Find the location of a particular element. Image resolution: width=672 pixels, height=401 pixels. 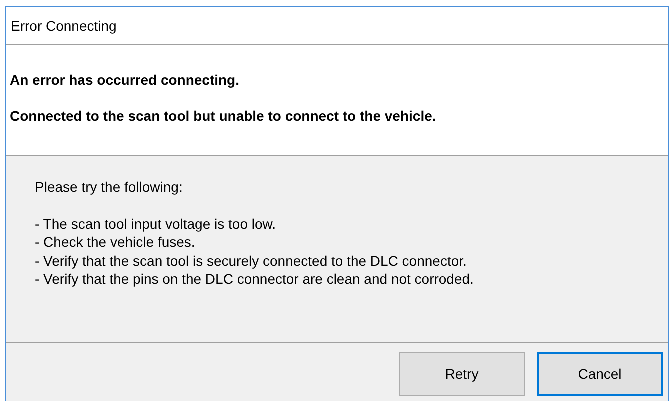

suggestion-item: - Verify that the scan tool is securely connected to the DLC connector. is located at coordinates (251, 261).